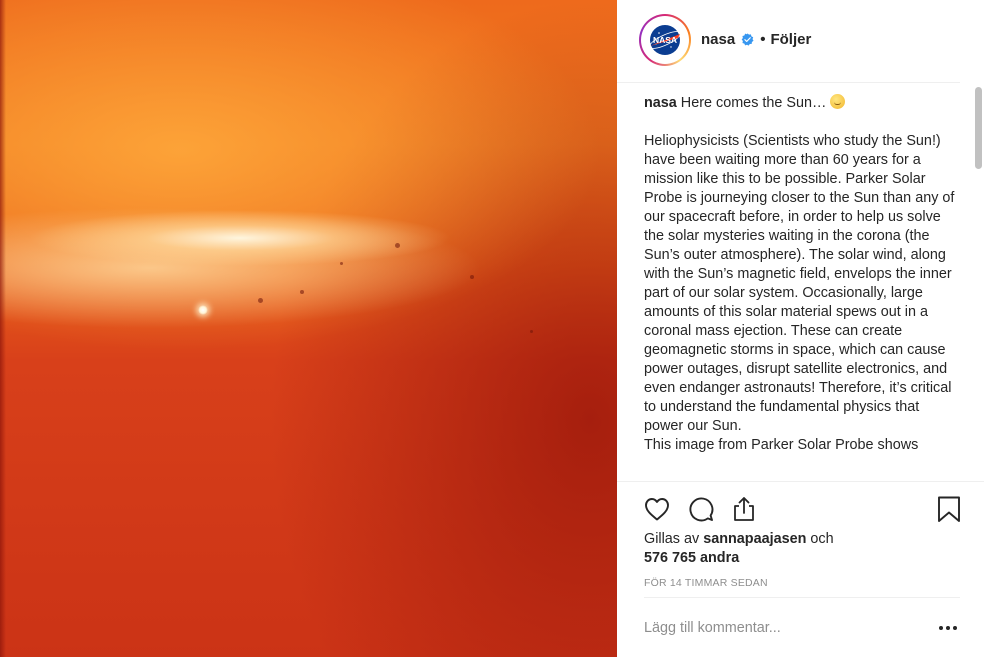 This screenshot has width=984, height=657. Describe the element at coordinates (948, 628) in the screenshot. I see `more-options-icon` at that location.